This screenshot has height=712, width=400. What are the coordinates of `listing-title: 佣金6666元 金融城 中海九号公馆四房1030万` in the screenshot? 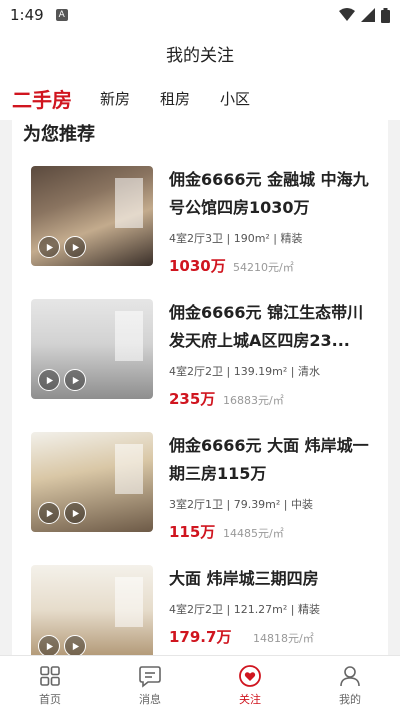 It's located at (269, 193).